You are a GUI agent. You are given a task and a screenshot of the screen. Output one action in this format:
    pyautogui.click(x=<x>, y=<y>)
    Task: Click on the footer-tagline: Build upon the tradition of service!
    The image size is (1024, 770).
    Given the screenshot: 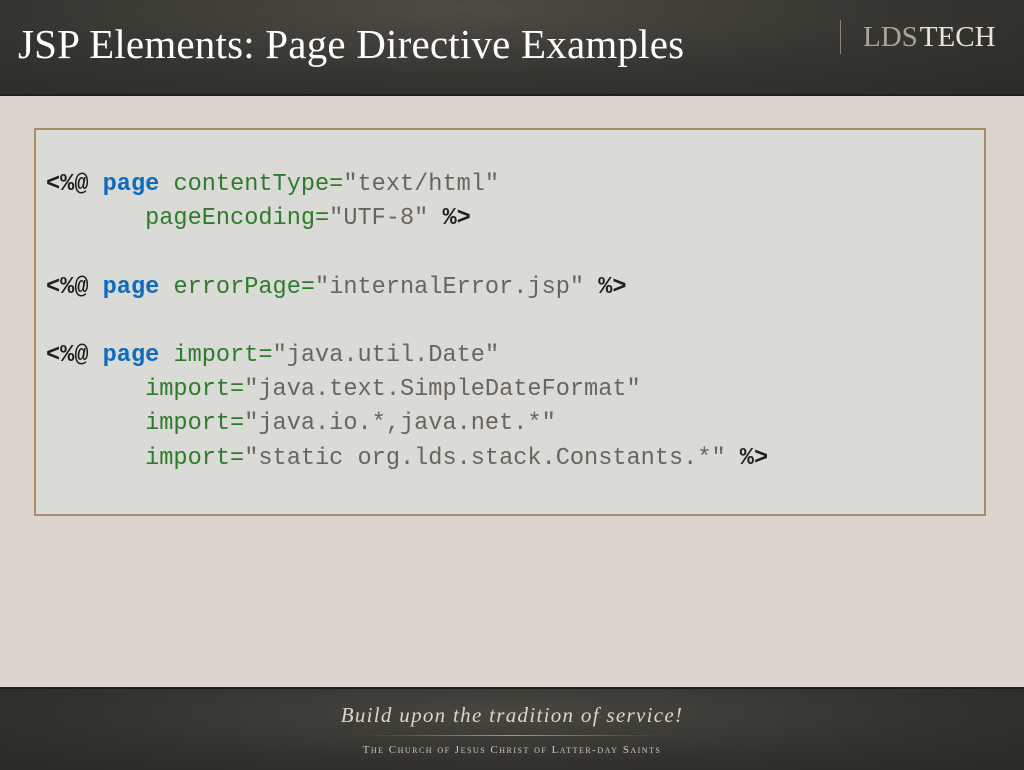 What is the action you would take?
    pyautogui.click(x=512, y=715)
    